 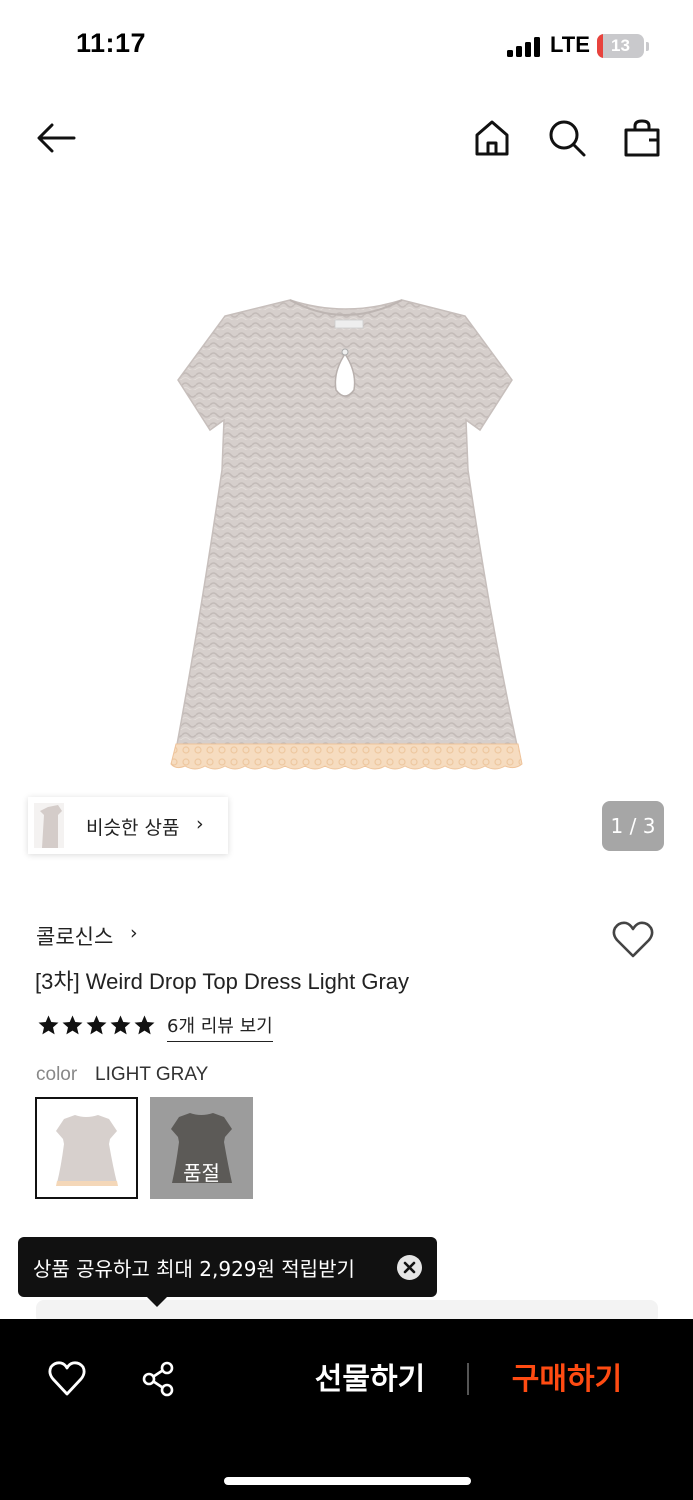 I want to click on close-icon, so click(x=409, y=1267).